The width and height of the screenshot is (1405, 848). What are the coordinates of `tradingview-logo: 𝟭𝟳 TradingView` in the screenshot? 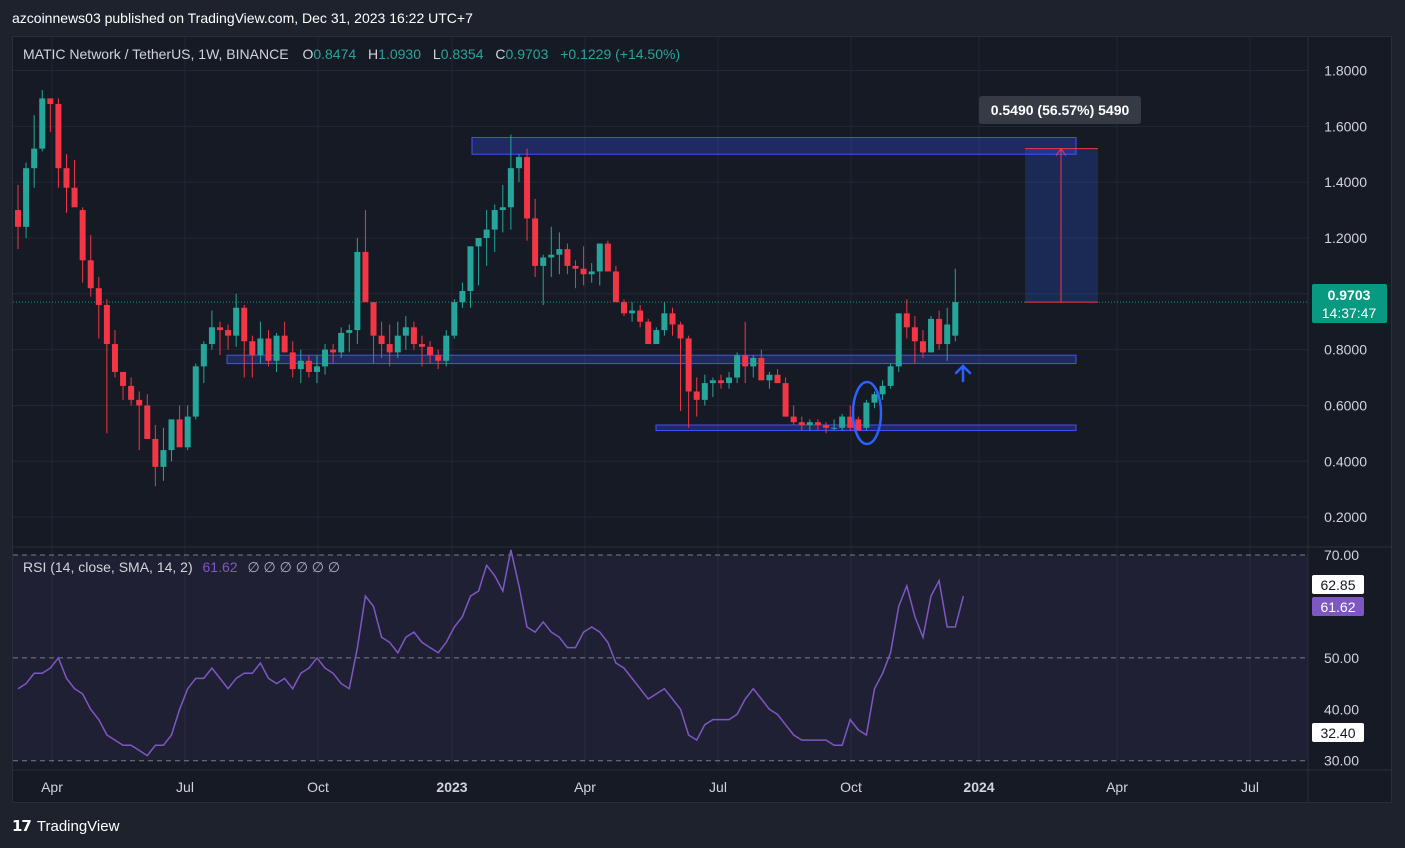 It's located at (65, 826).